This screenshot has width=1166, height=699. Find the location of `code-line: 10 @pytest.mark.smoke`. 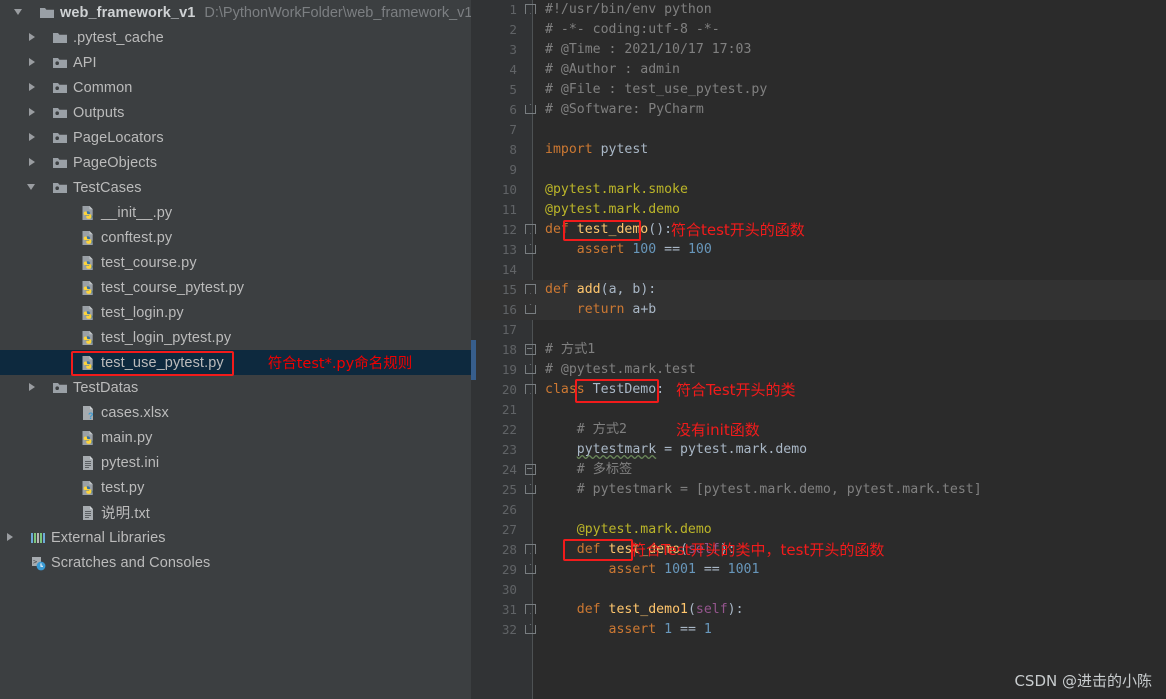

code-line: 10 @pytest.mark.smoke is located at coordinates (818, 190).